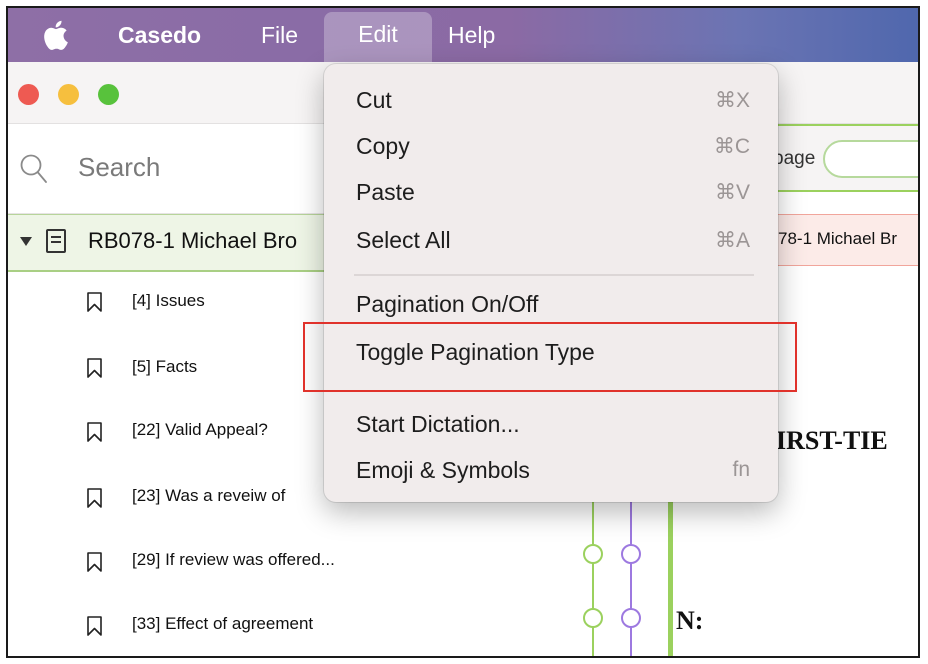 Image resolution: width=928 pixels, height=664 pixels. I want to click on disclosure-triangle-icon, so click(26, 241).